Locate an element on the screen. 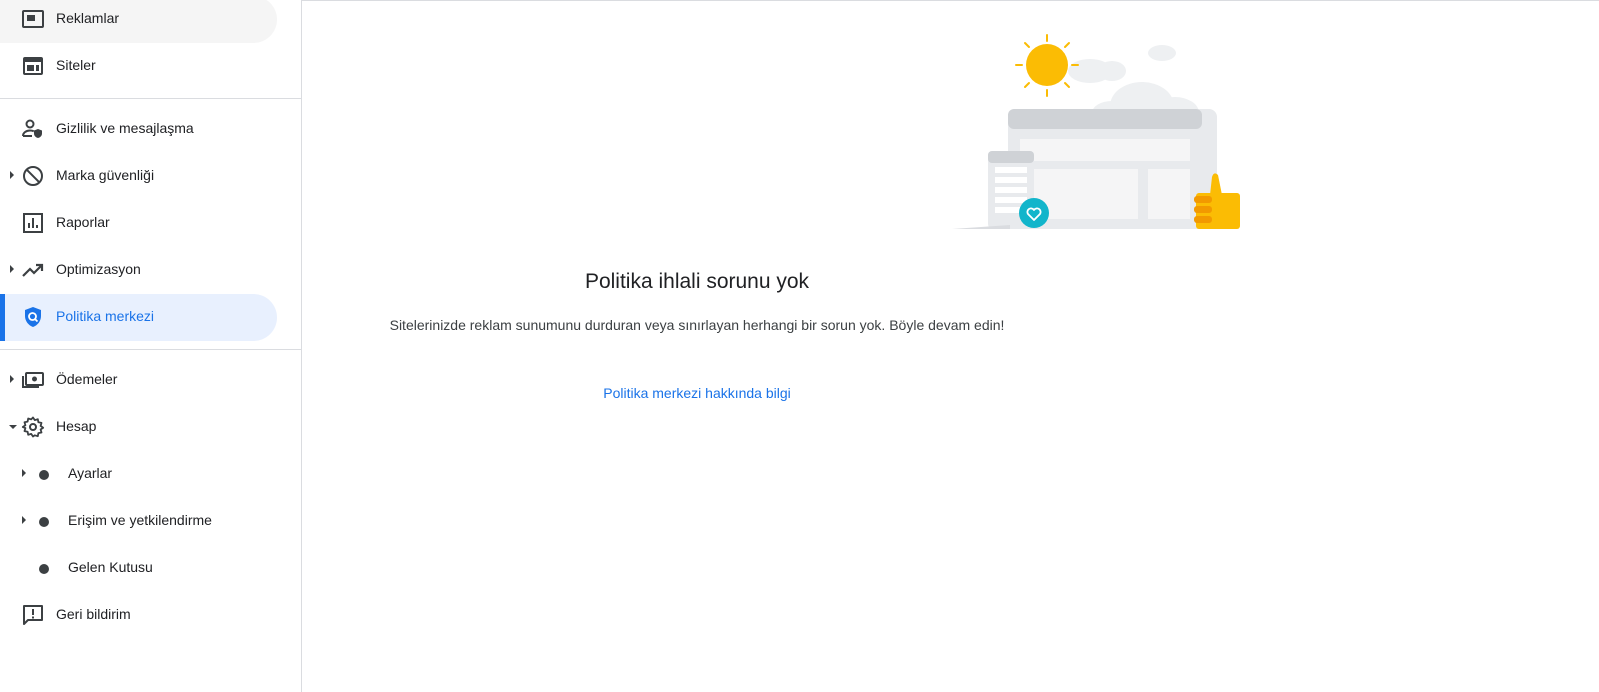 This screenshot has height=692, width=1599. ads-icon is located at coordinates (33, 19).